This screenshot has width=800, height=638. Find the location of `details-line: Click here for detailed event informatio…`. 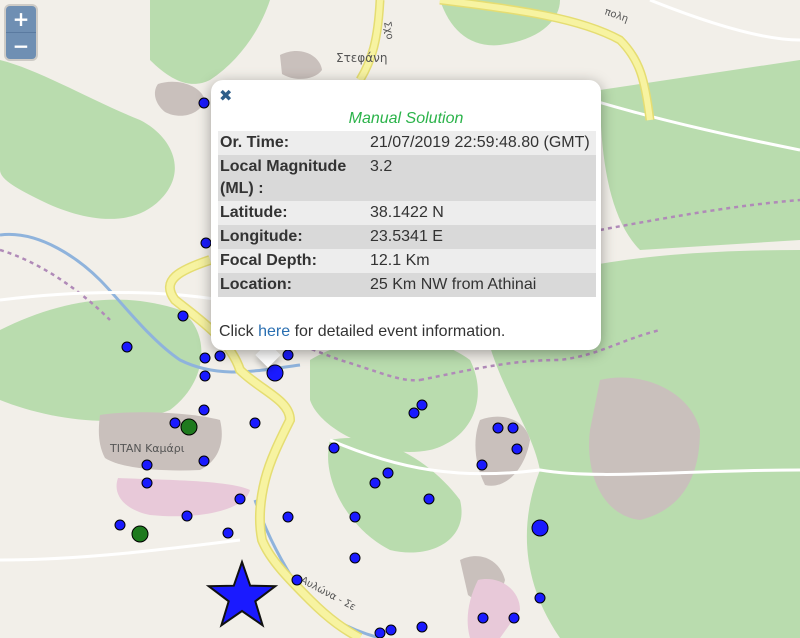

details-line: Click here for detailed event informatio… is located at coordinates (362, 332).